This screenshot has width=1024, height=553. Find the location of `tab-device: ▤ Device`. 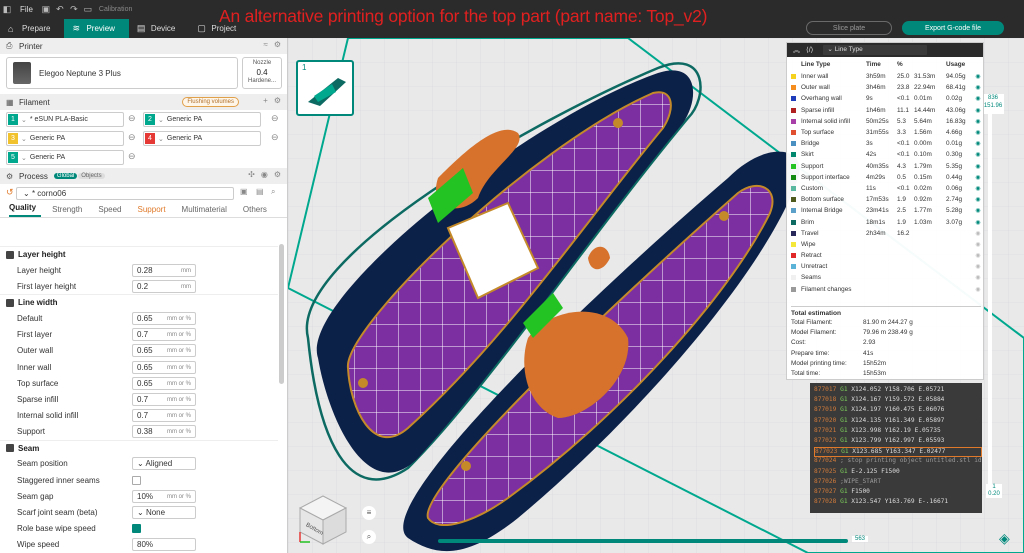

tab-device: ▤ Device is located at coordinates (159, 28).